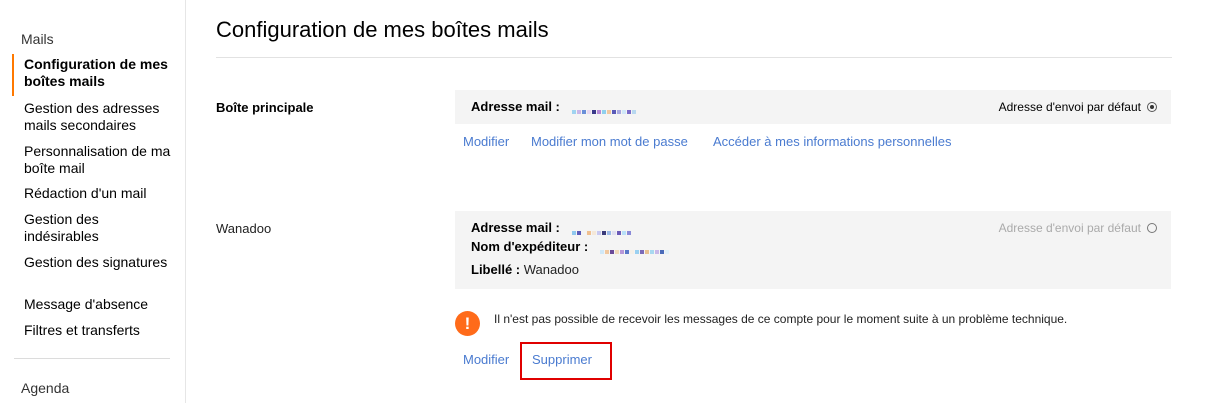 The width and height of the screenshot is (1220, 403). Describe the element at coordinates (486, 141) in the screenshot. I see `main-modify-link: Modifier` at that location.